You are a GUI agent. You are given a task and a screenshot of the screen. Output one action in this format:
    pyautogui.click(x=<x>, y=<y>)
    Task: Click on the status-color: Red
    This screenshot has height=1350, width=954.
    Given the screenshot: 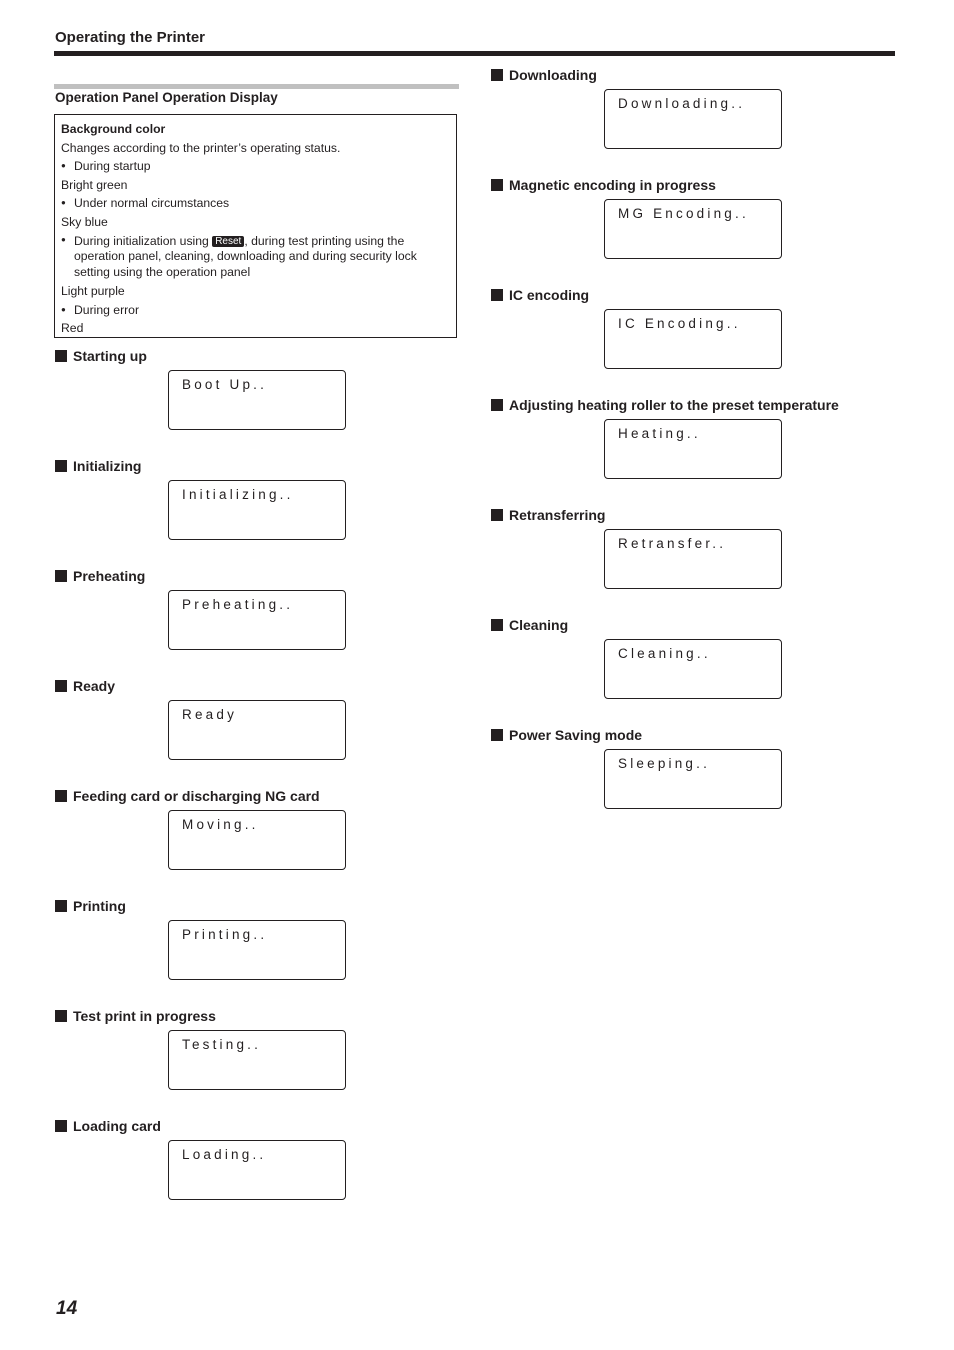 What is the action you would take?
    pyautogui.click(x=72, y=328)
    